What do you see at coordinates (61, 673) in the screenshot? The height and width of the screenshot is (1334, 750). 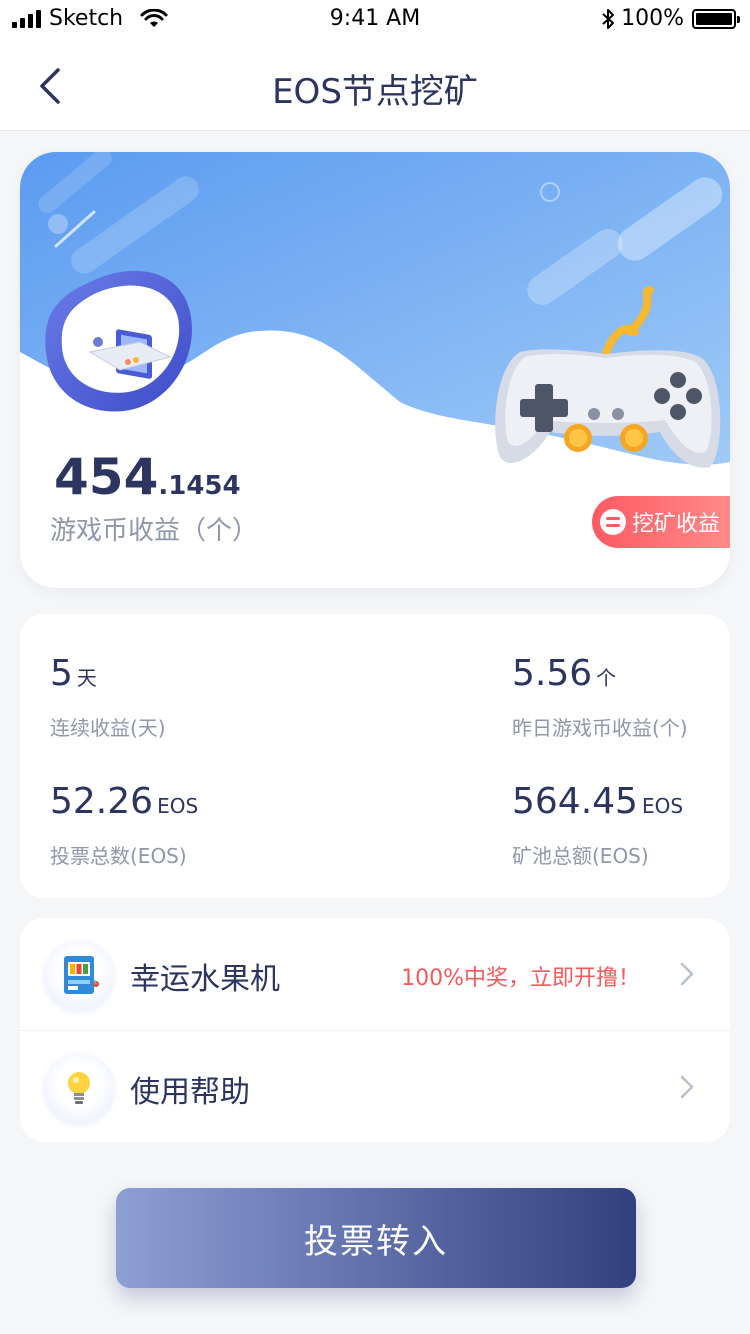 I see `stat-streak-value: 5` at bounding box center [61, 673].